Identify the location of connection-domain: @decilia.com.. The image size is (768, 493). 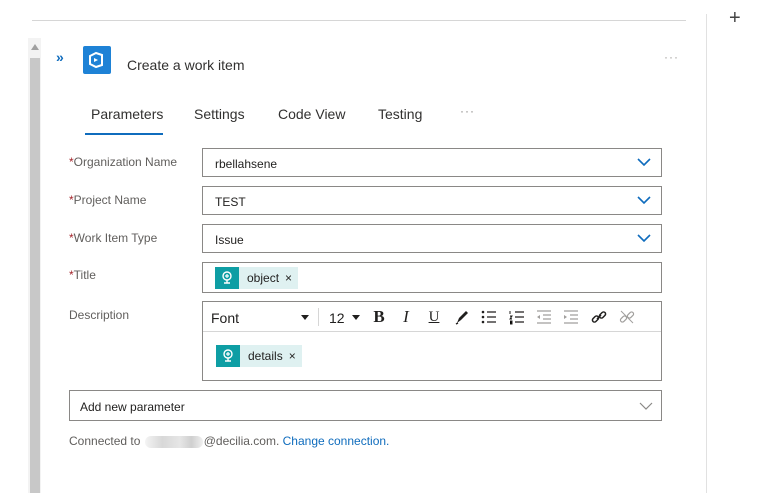
(241, 441).